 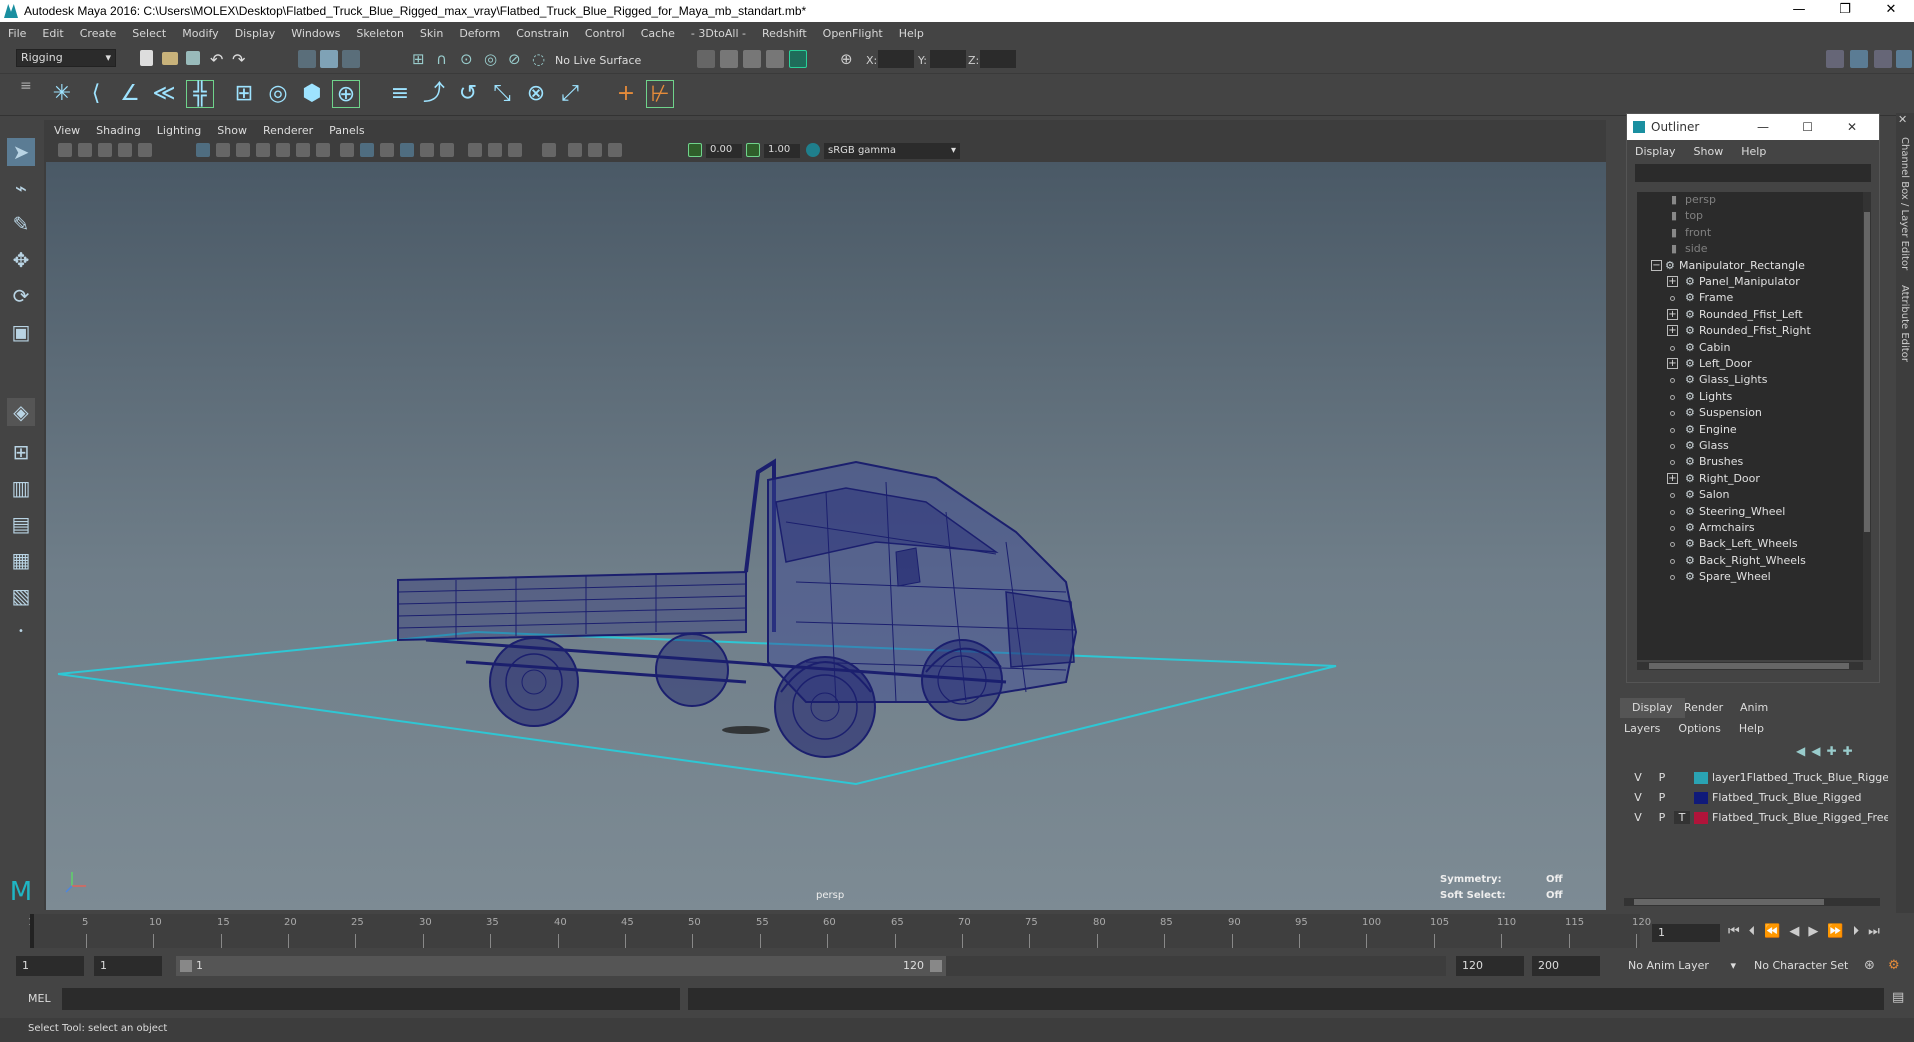 What do you see at coordinates (380, 33) in the screenshot?
I see `menu-skeleton: Skeleton` at bounding box center [380, 33].